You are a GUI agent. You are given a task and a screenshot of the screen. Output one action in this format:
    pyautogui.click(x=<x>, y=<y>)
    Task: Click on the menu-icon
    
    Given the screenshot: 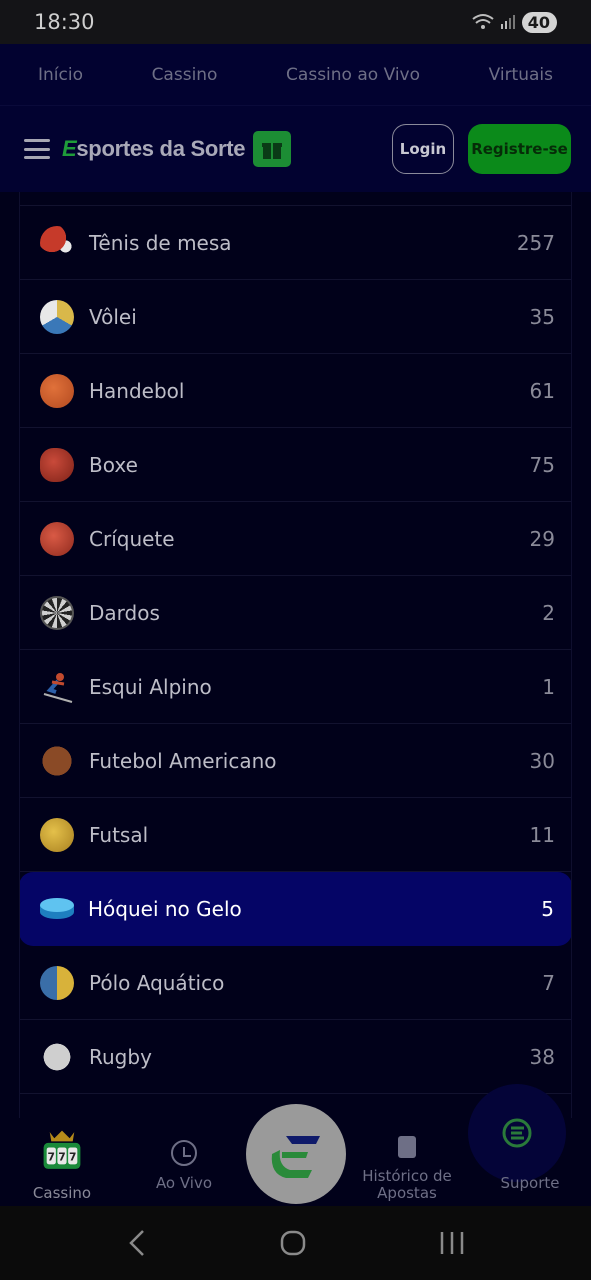 What is the action you would take?
    pyautogui.click(x=37, y=149)
    